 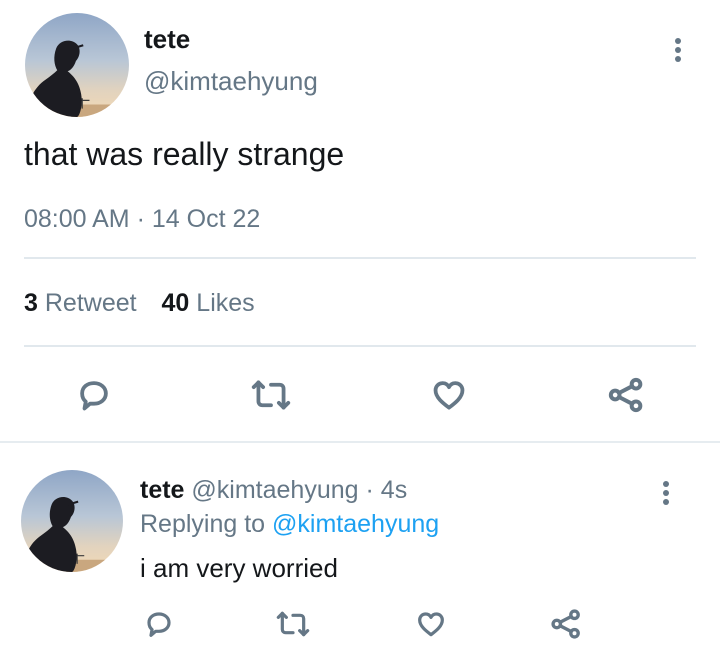 I want to click on retweet-stat: 3 Retweet, so click(x=84, y=303).